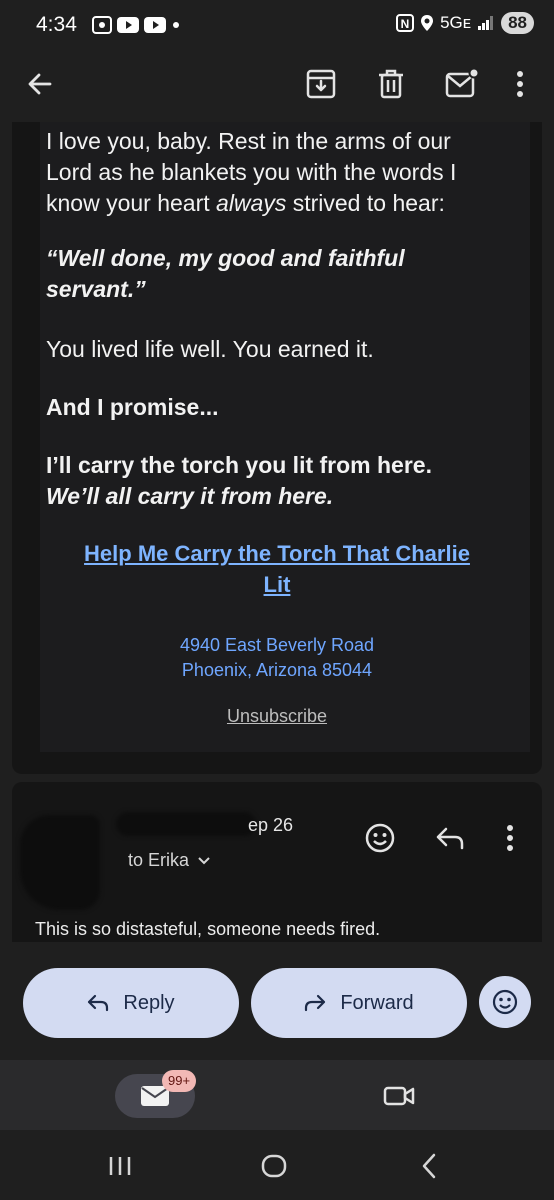 Image resolution: width=554 pixels, height=1200 pixels. Describe the element at coordinates (517, 23) in the screenshot. I see `battery-indicator: 88` at that location.